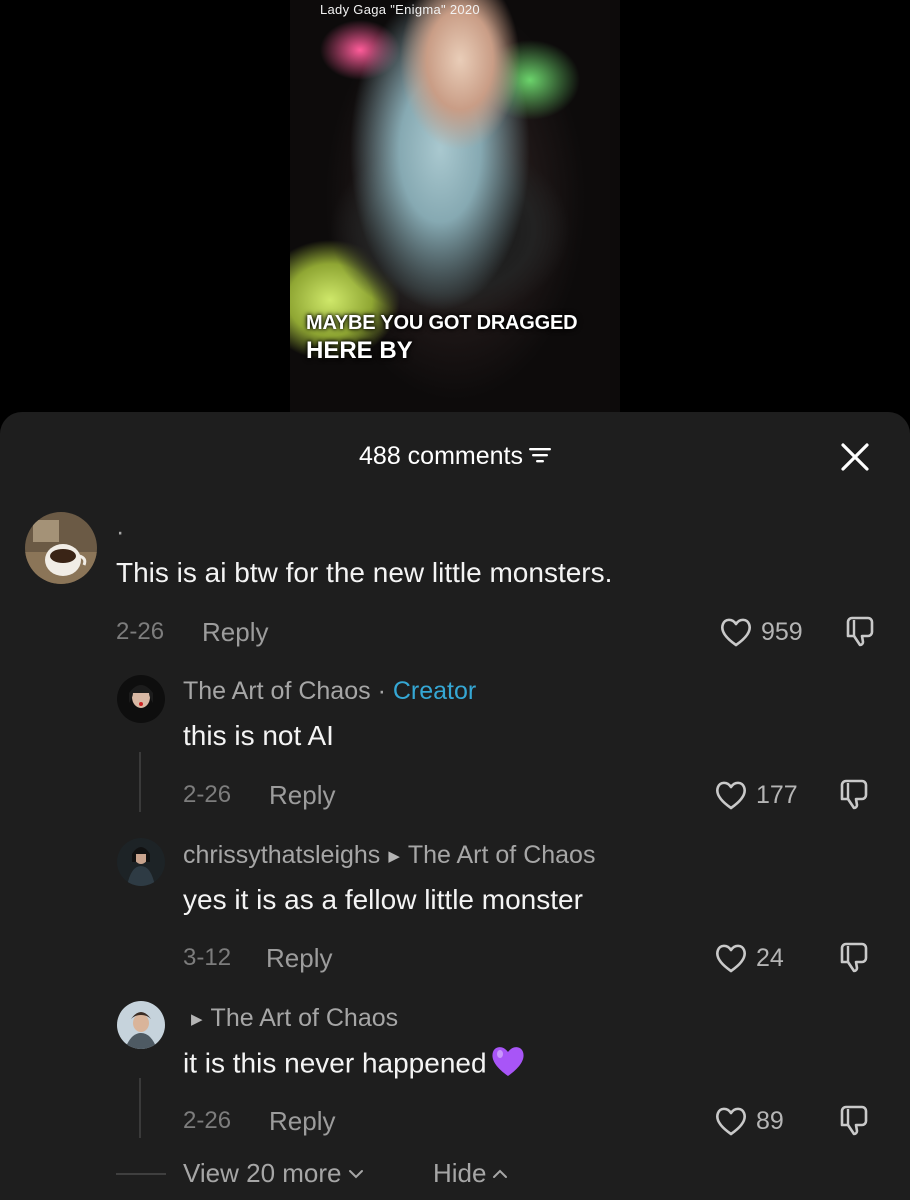 The height and width of the screenshot is (1200, 910). I want to click on comment-username: The Art of Chaos · Creator, so click(329, 691).